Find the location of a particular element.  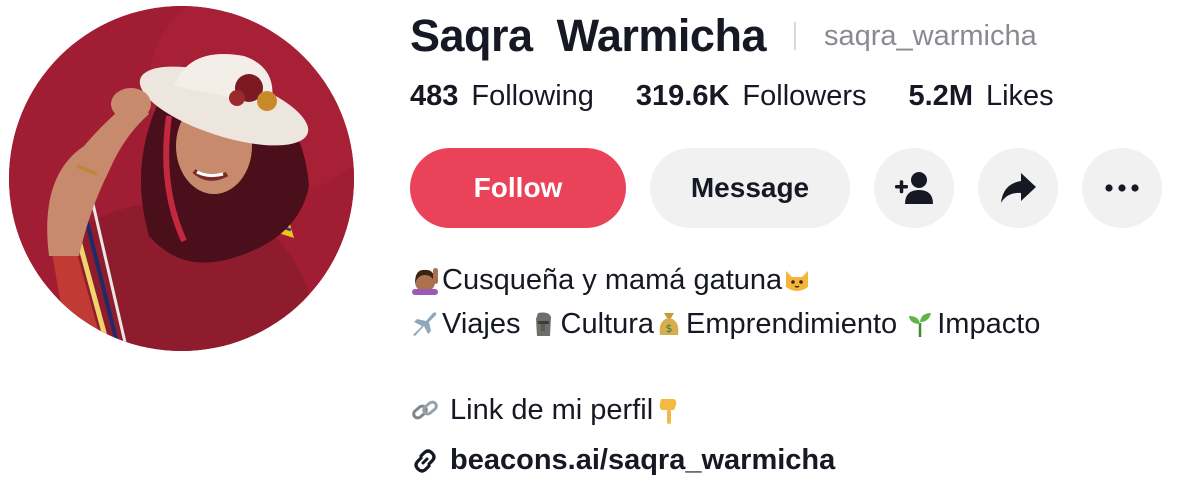

person-plus-icon is located at coordinates (914, 188).